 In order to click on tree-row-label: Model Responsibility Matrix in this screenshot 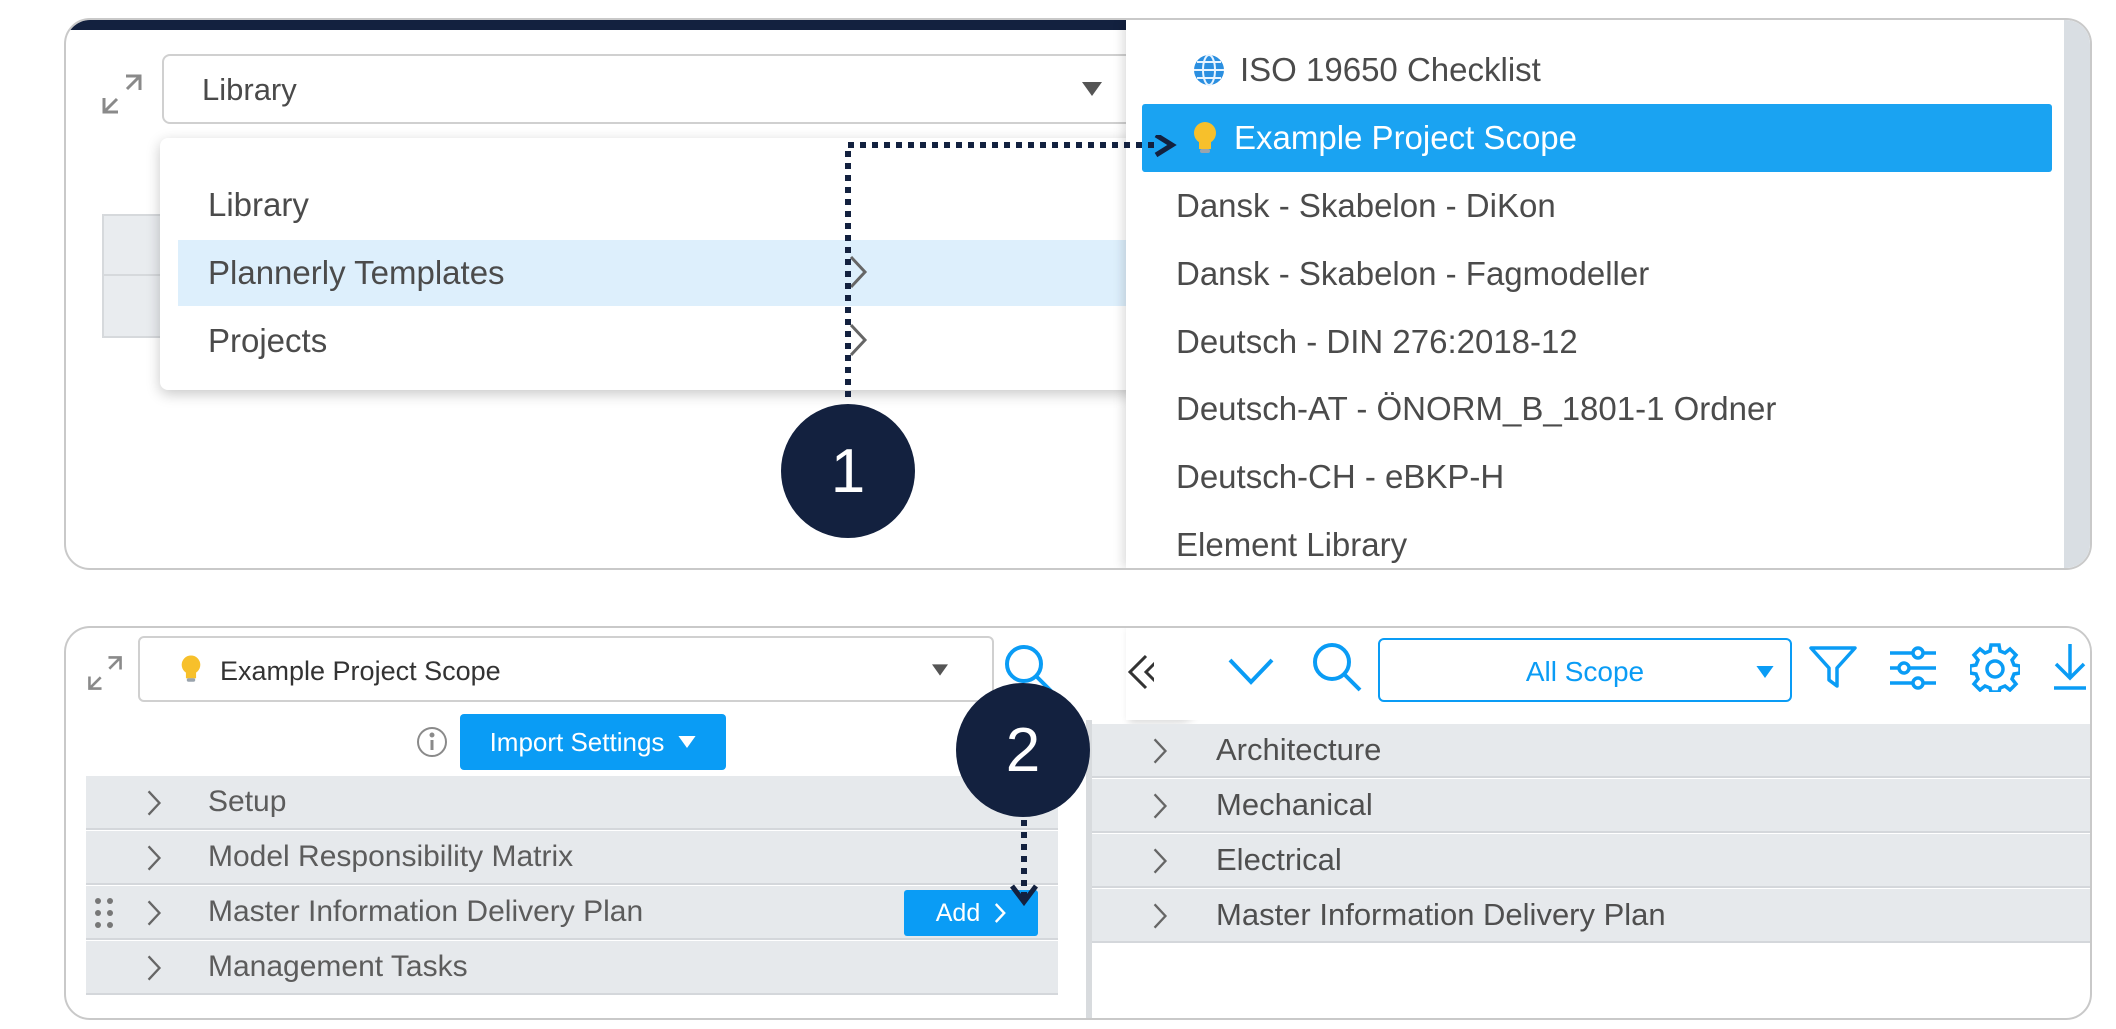, I will do `click(391, 856)`.